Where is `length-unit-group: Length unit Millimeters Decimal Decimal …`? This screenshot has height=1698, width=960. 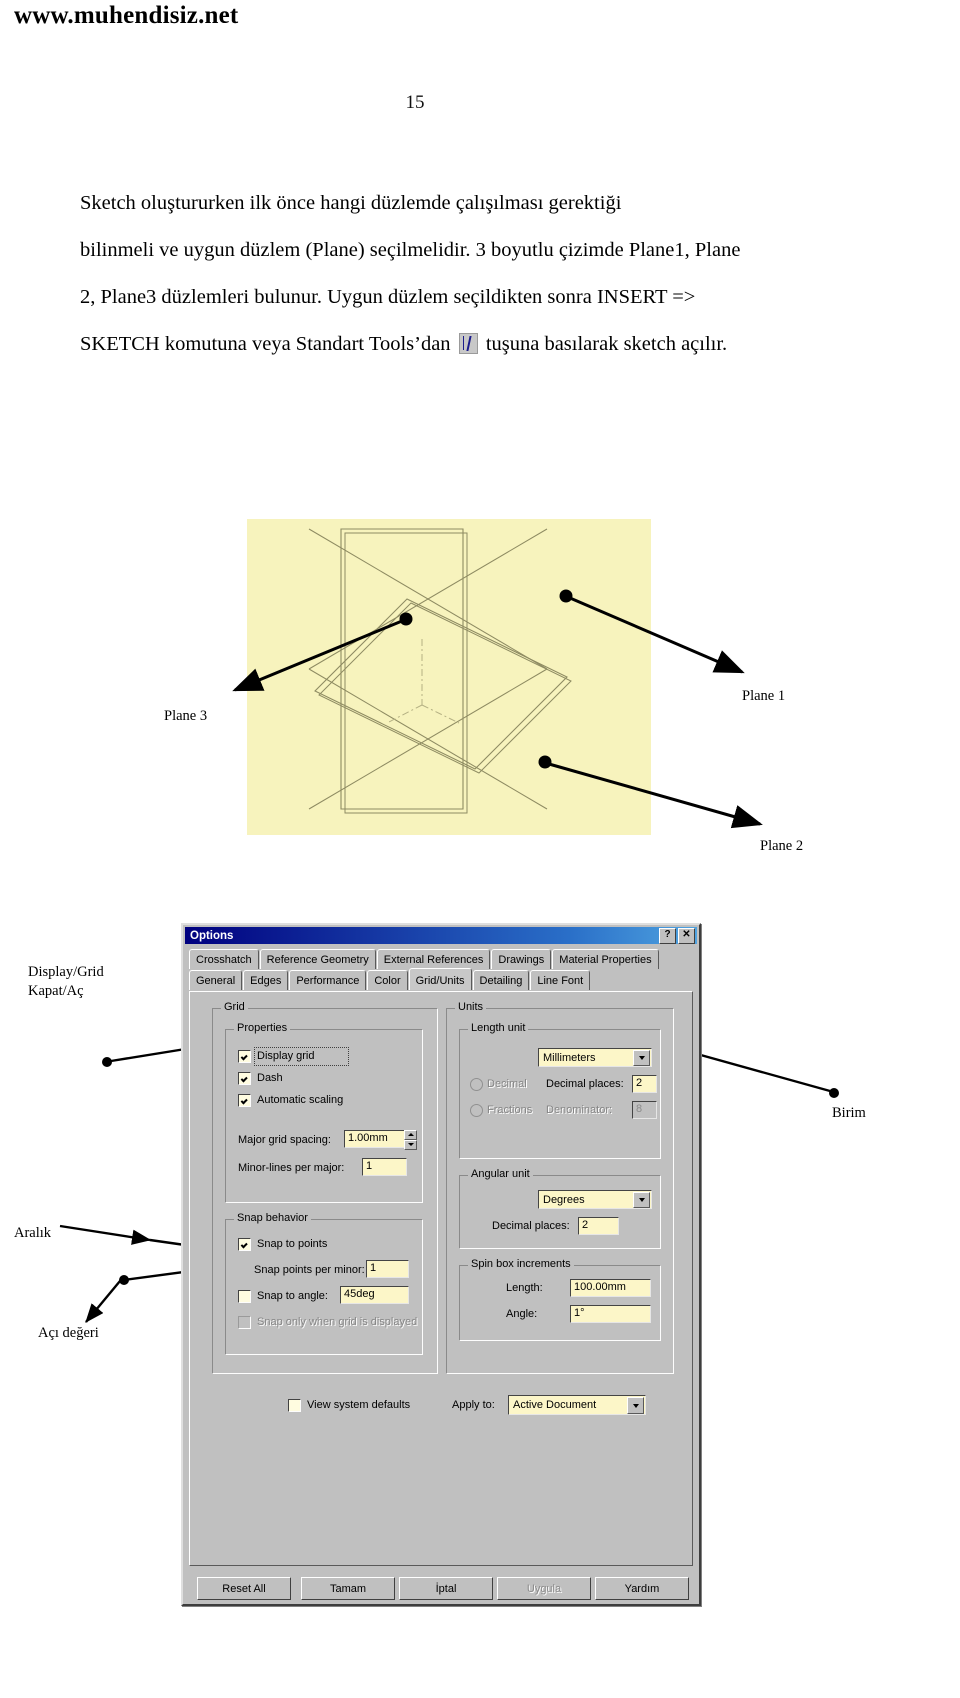 length-unit-group: Length unit Millimeters Decimal Decimal … is located at coordinates (560, 1090).